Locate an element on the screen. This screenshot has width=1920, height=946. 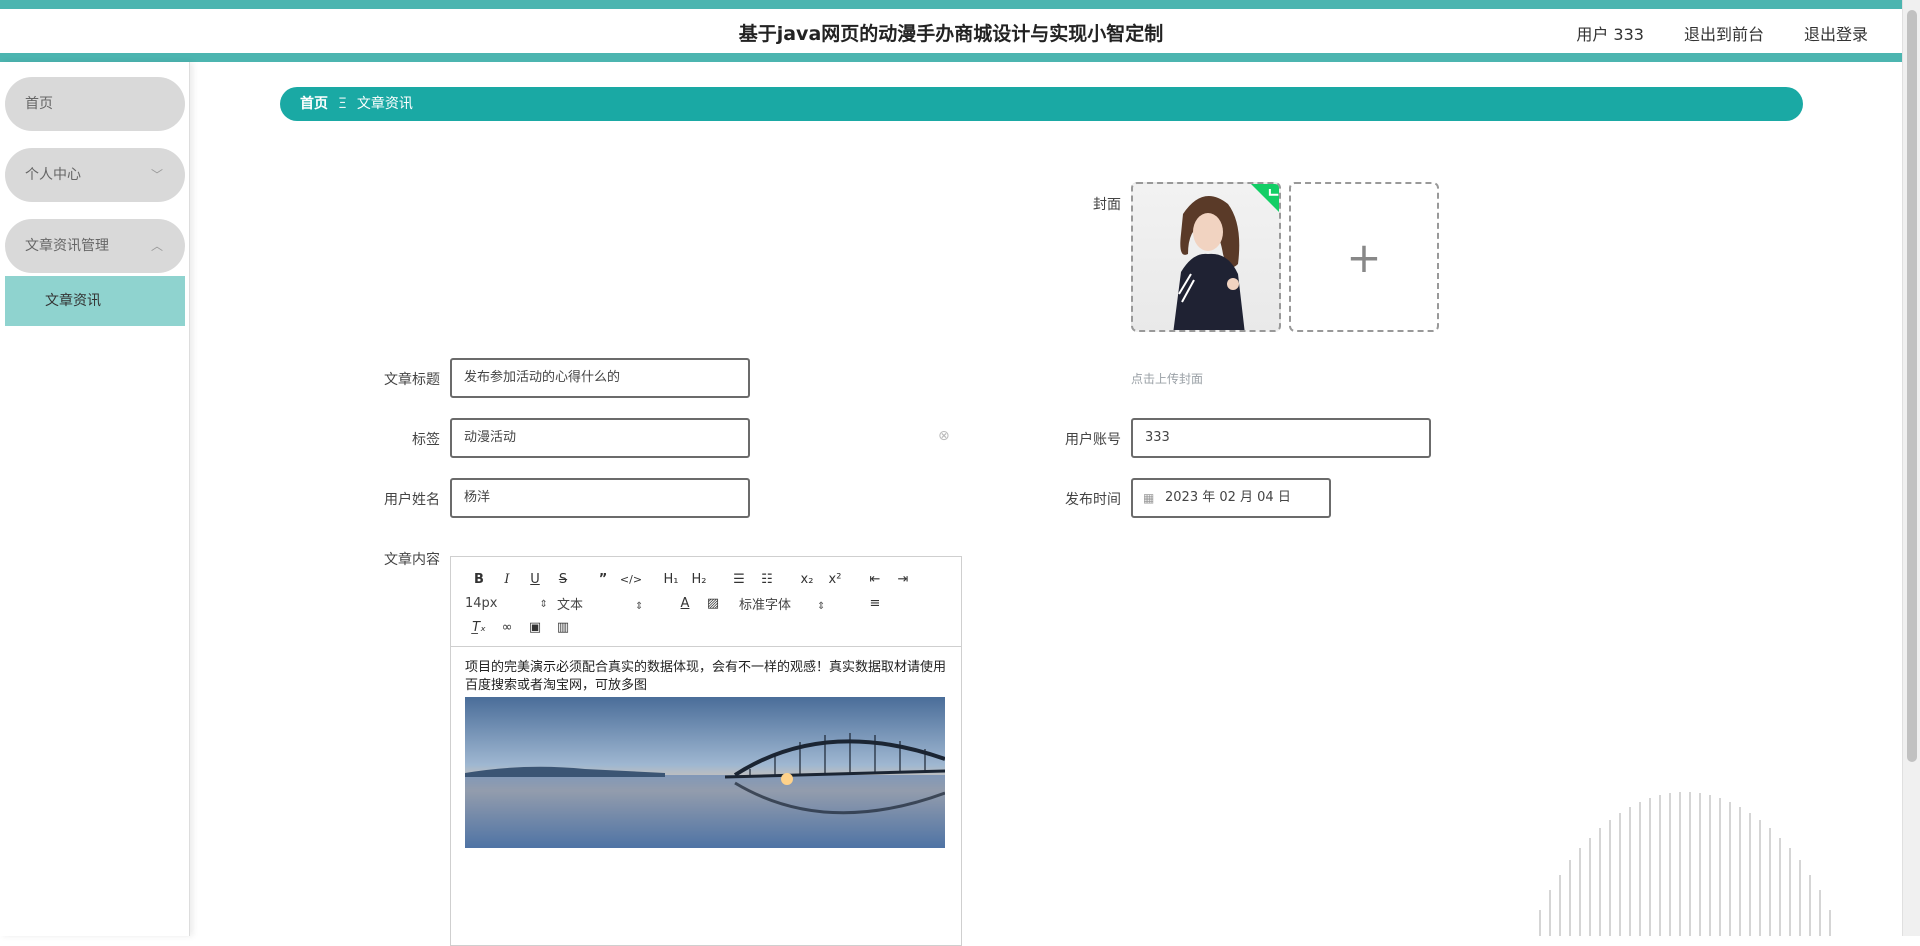
font-color-icon: A is located at coordinates (685, 603).